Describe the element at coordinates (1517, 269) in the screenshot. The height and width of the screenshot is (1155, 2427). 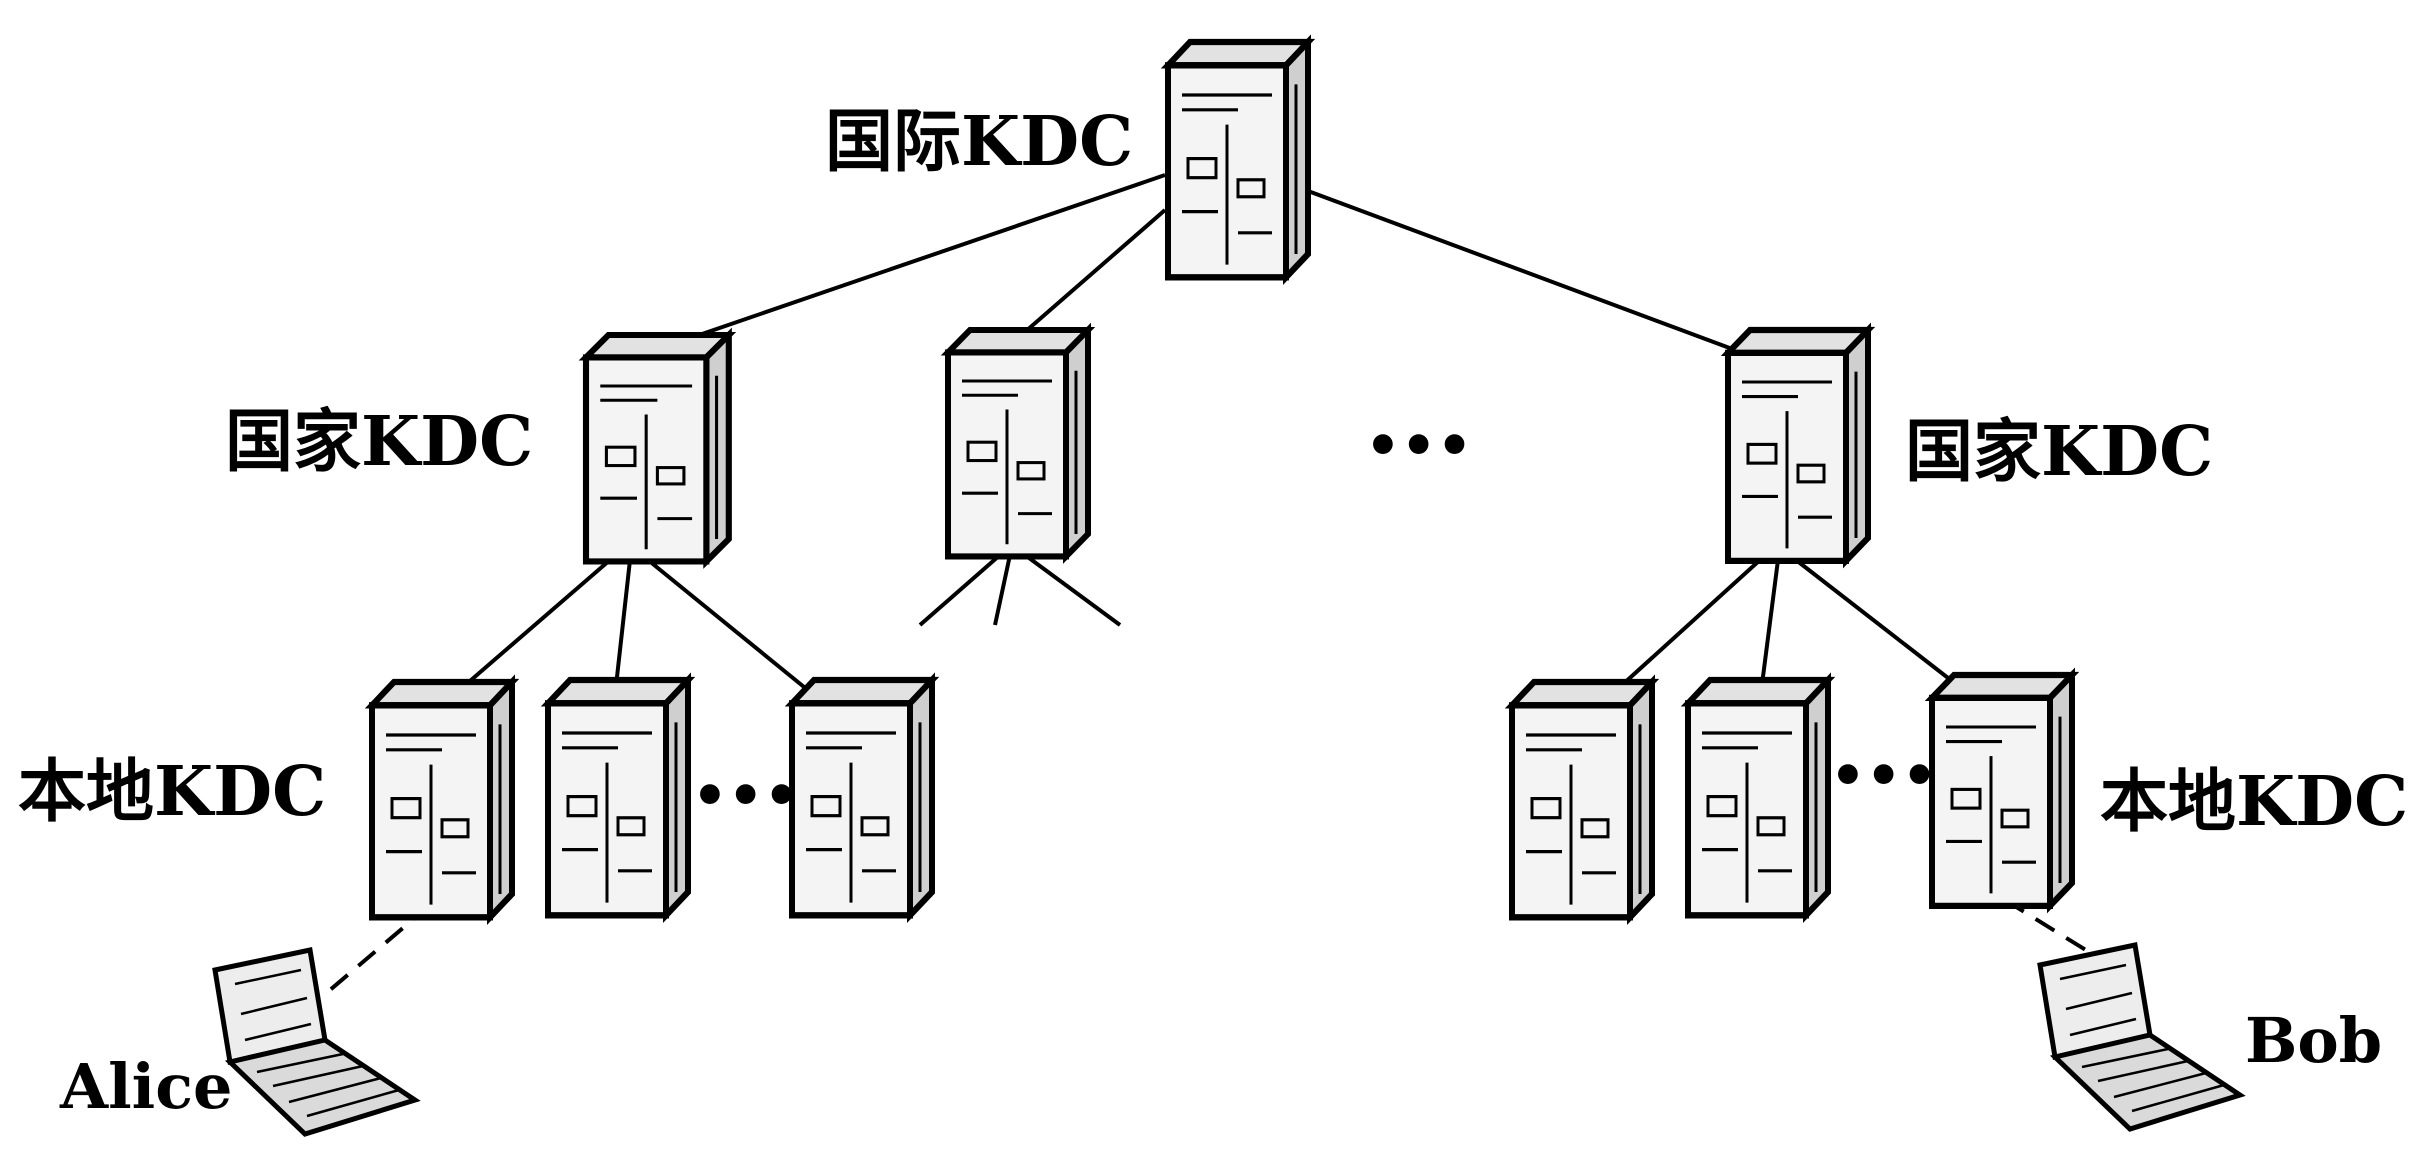
I see `edge-intl-to-national-right` at that location.